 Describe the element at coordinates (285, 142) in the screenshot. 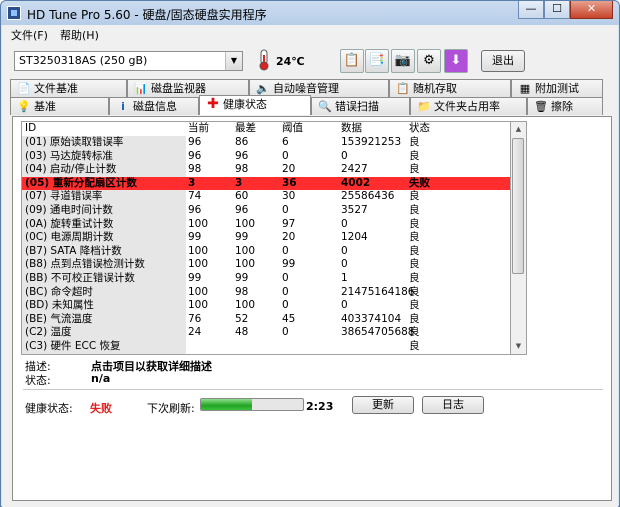

I see `cell-threshold: 6` at that location.